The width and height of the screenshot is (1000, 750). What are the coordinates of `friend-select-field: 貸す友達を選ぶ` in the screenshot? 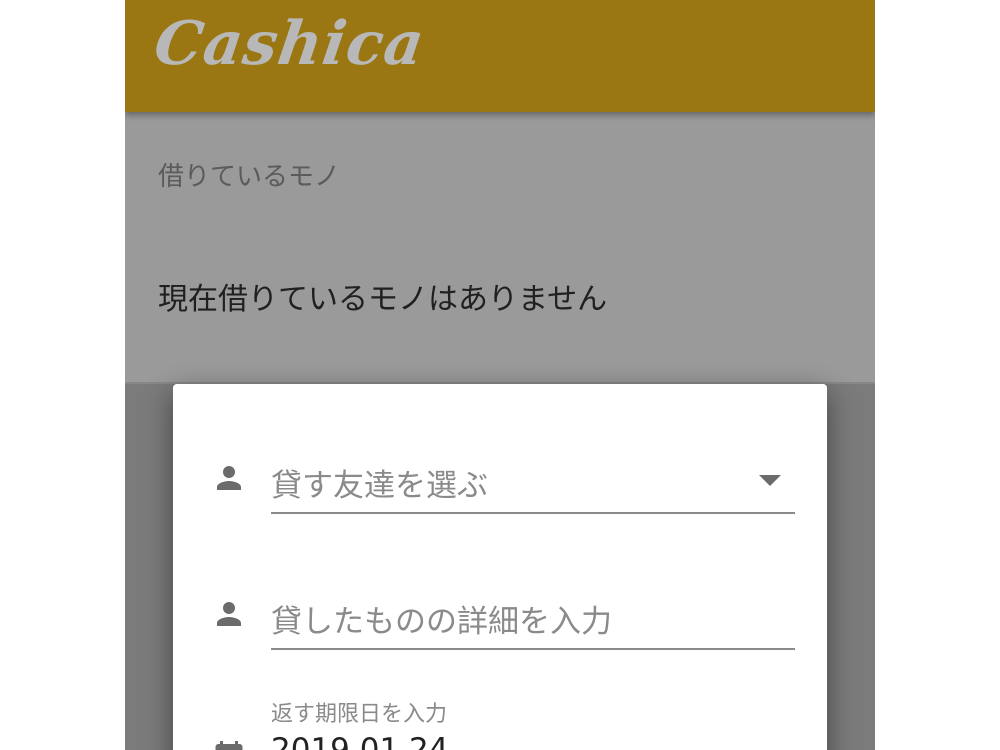 It's located at (503, 488).